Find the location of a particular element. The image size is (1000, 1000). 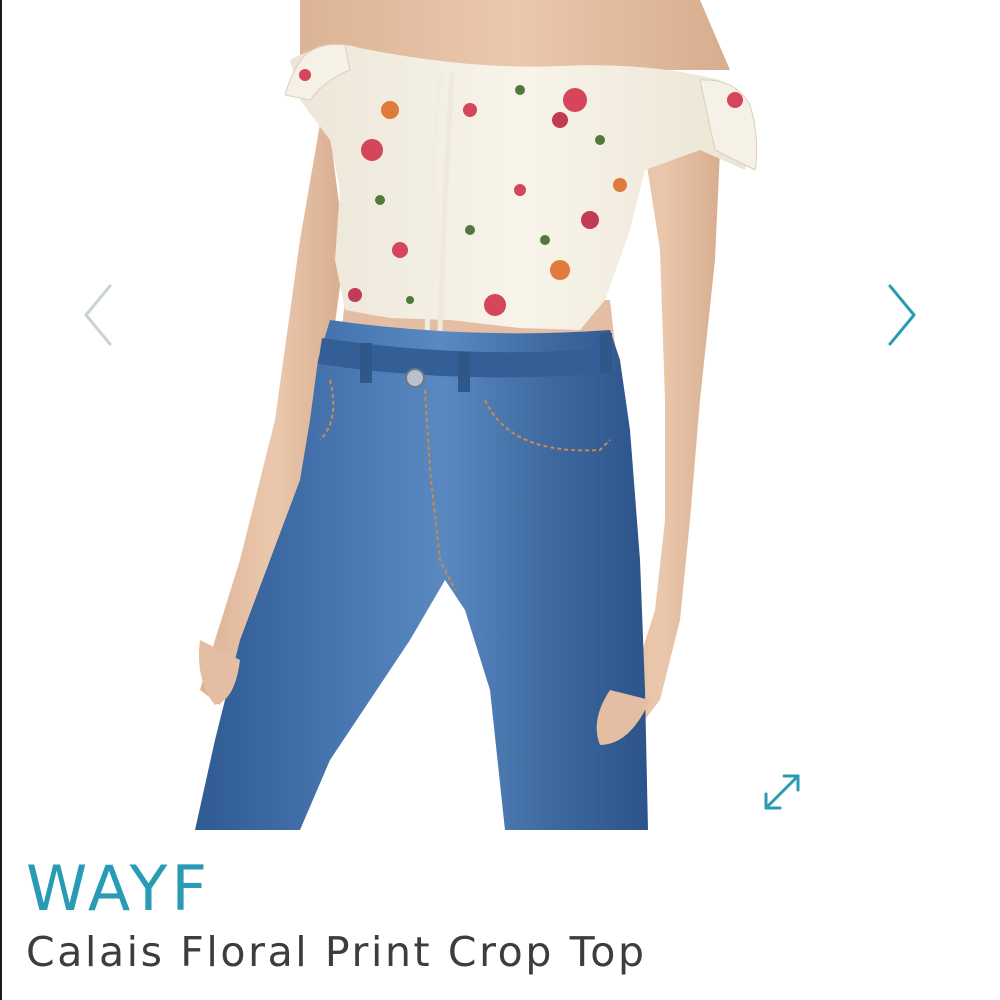

chevron-right-icon is located at coordinates (902, 315).